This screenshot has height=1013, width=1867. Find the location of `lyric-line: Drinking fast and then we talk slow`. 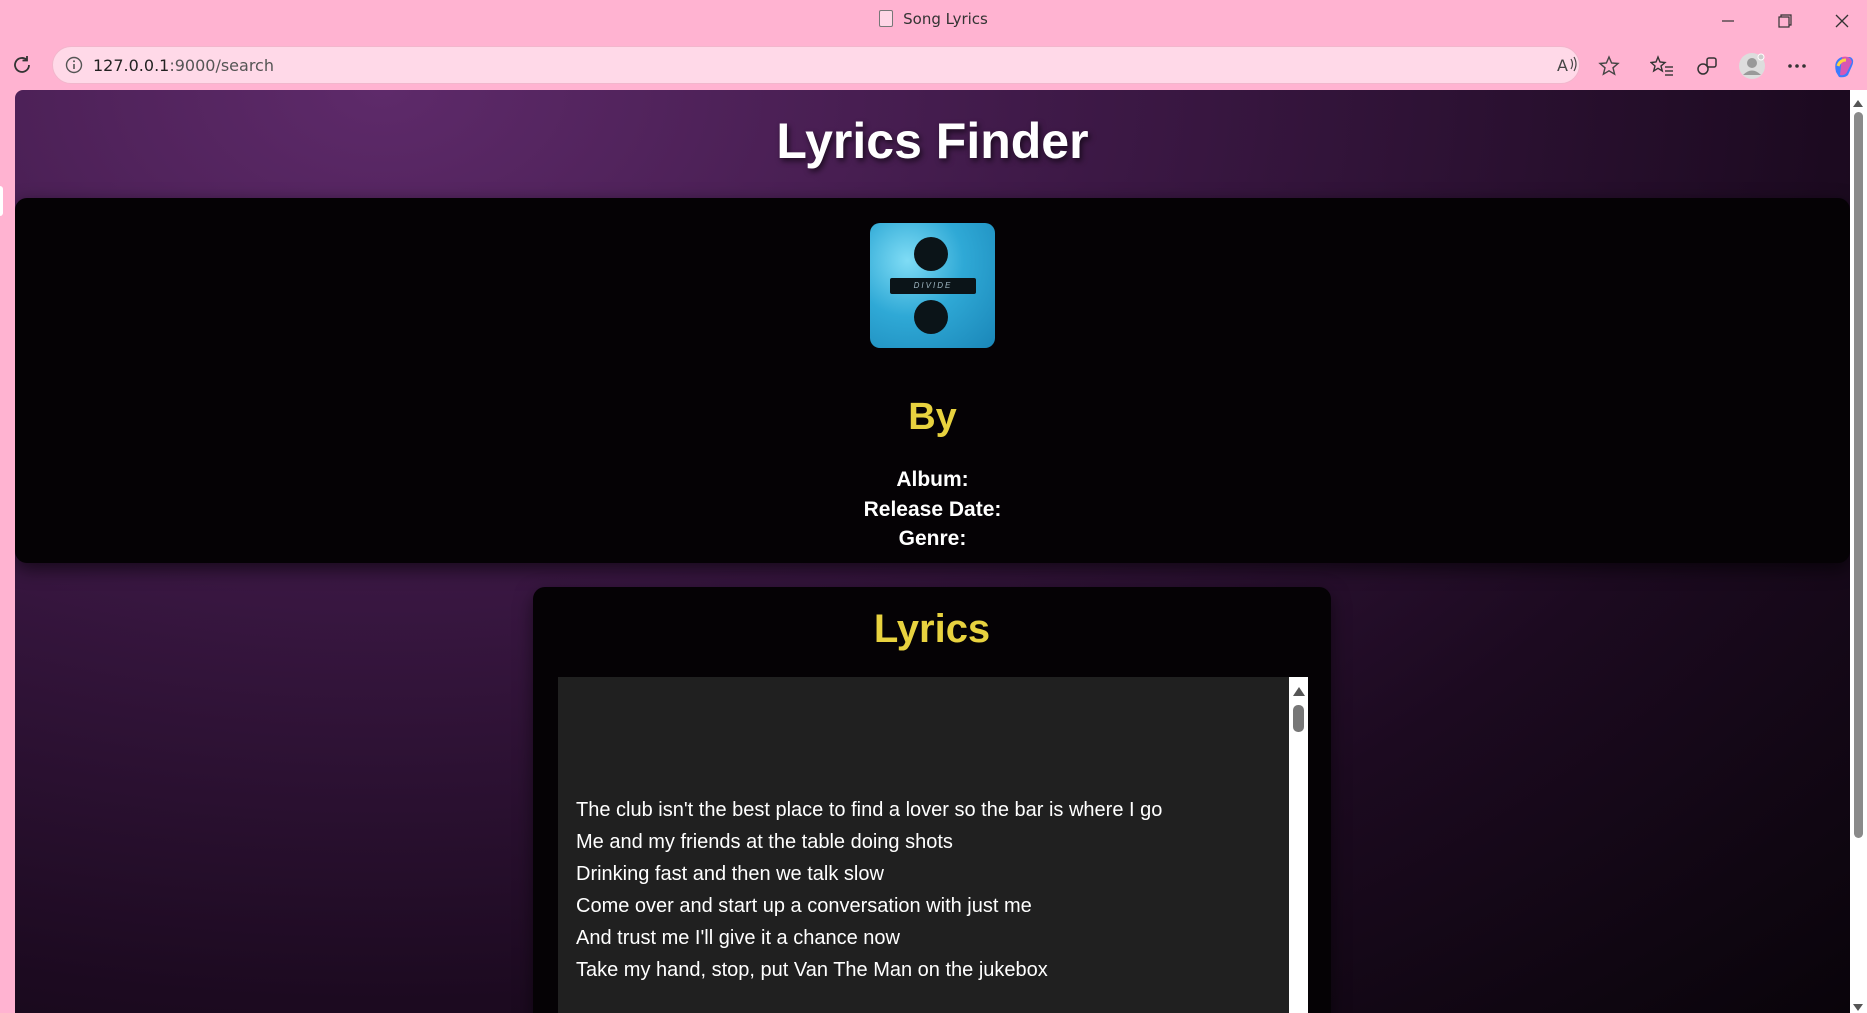

lyric-line: Drinking fast and then we talk slow is located at coordinates (730, 874).